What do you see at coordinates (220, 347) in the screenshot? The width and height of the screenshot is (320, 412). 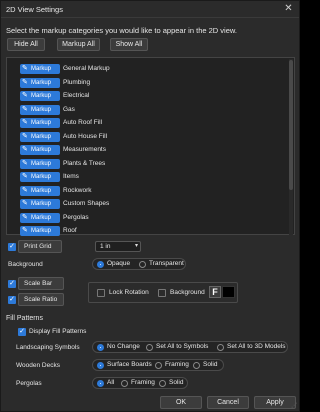 I see `set-all-3d-radio` at bounding box center [220, 347].